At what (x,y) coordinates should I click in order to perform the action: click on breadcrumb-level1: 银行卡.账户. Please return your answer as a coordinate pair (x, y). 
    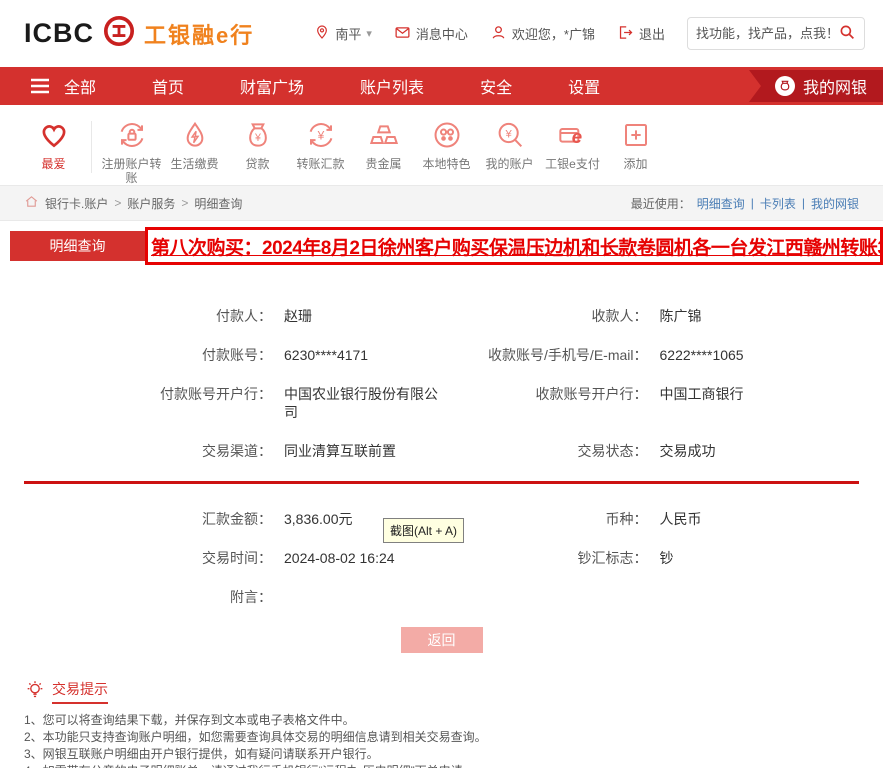
    Looking at the image, I should click on (76, 203).